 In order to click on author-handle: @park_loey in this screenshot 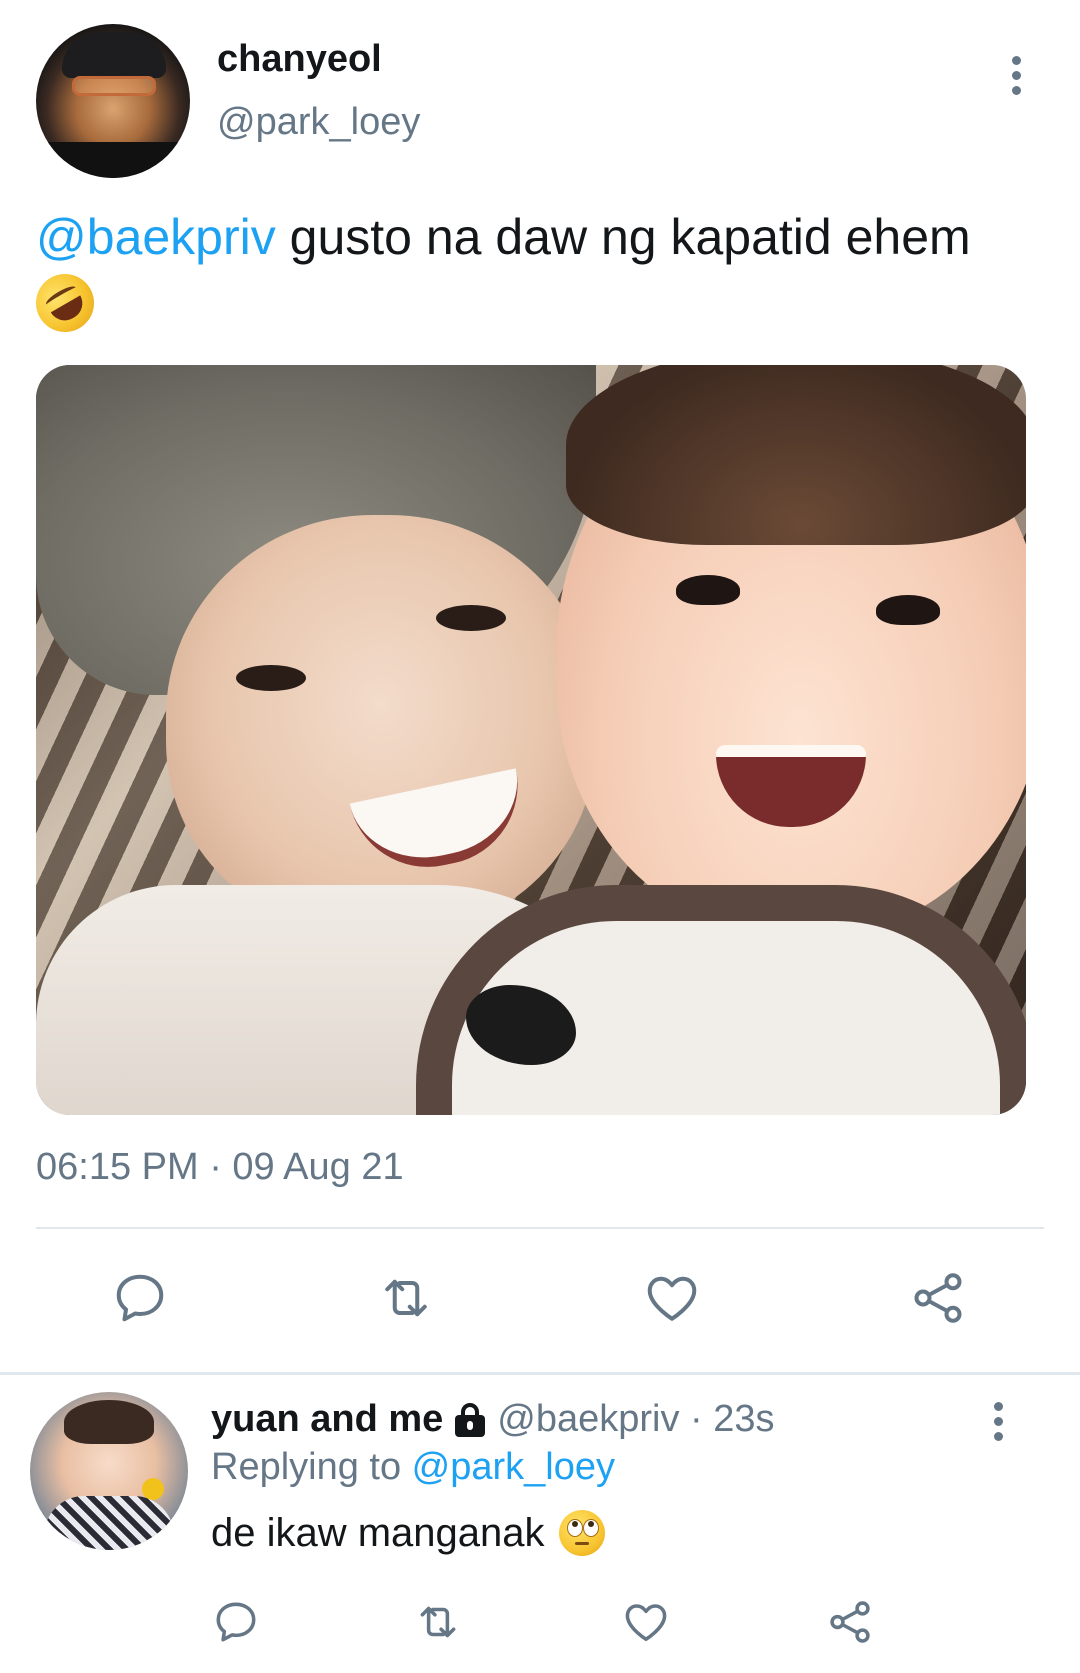, I will do `click(318, 122)`.